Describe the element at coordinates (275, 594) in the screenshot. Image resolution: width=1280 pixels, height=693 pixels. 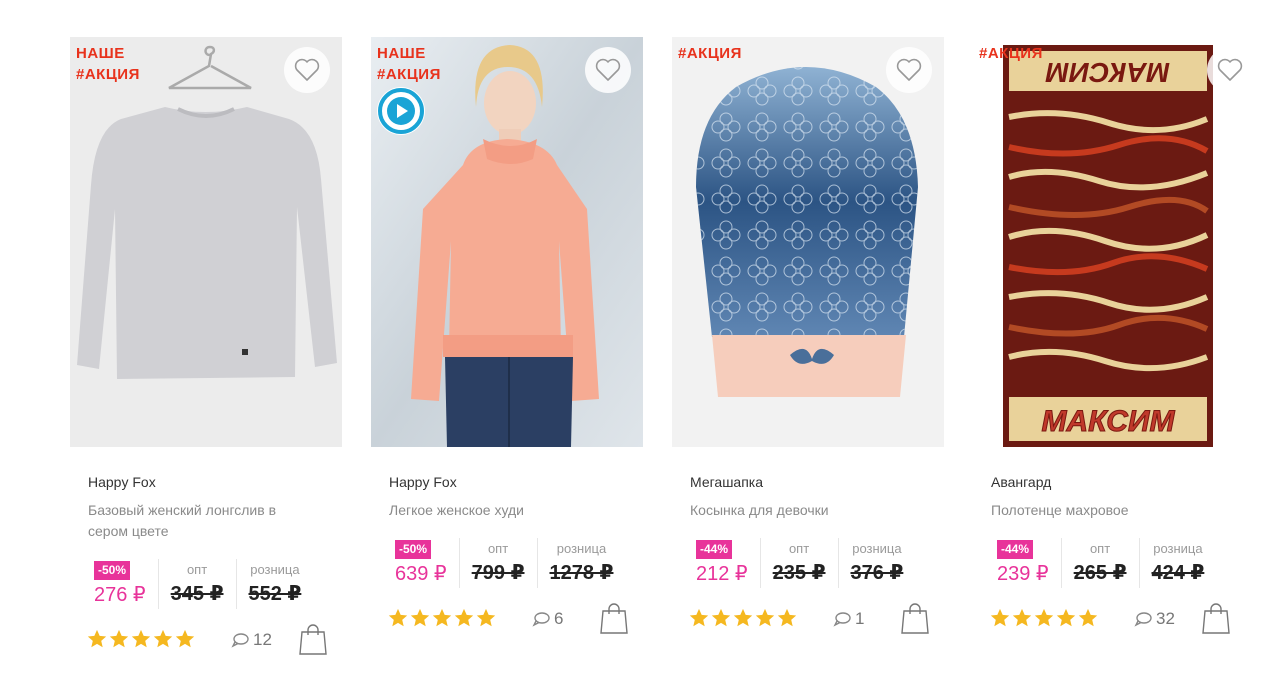
I see `retail-price: 552 ₽` at that location.